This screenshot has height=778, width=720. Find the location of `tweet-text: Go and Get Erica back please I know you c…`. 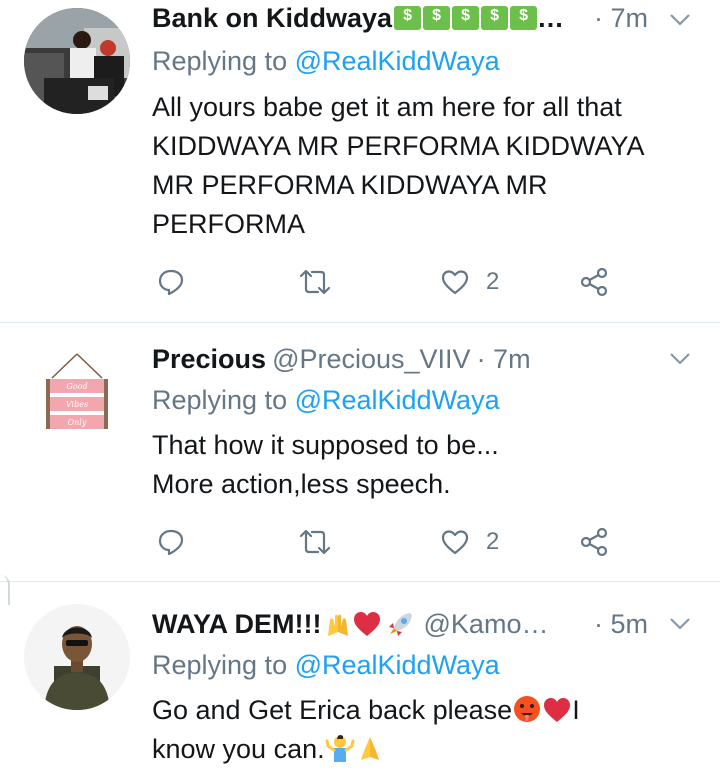

tweet-text: Go and Get Erica back please I know you c… is located at coordinates (422, 730).